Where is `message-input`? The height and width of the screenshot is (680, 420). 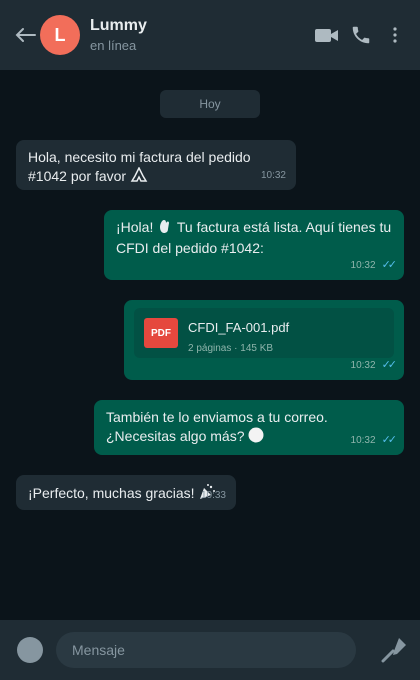
message-input is located at coordinates (206, 650).